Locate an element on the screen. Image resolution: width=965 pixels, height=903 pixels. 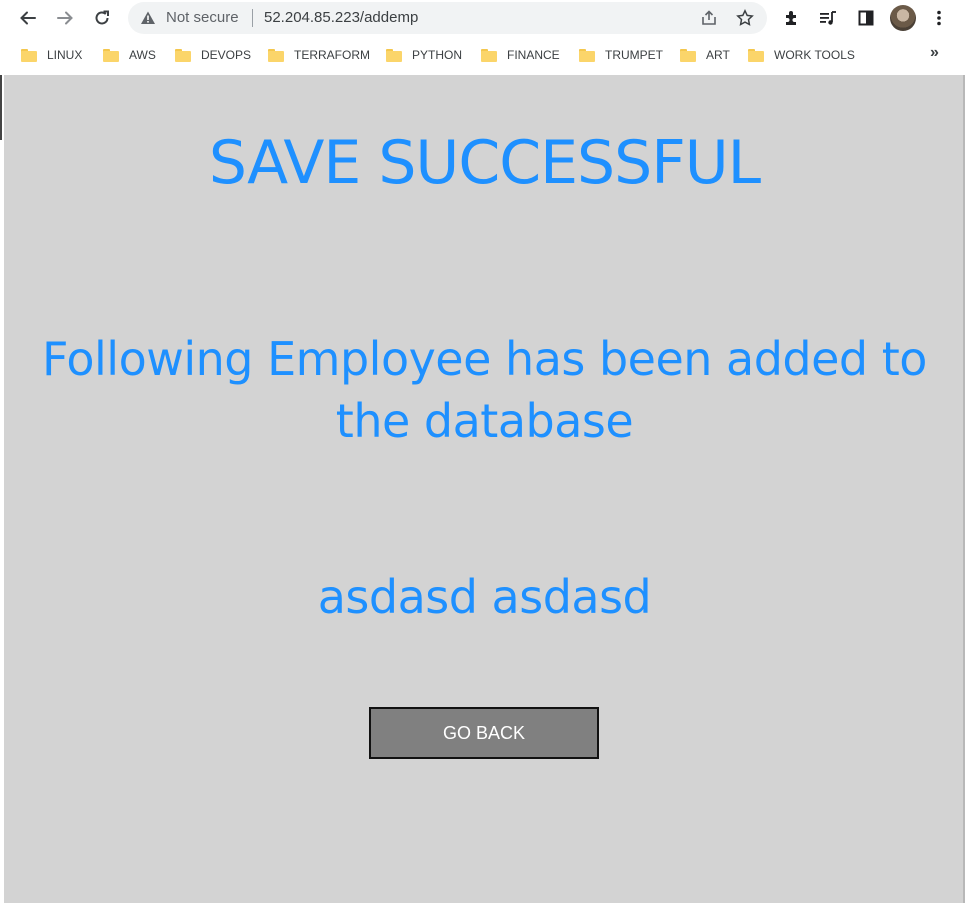
side-panel-button is located at coordinates (866, 18).